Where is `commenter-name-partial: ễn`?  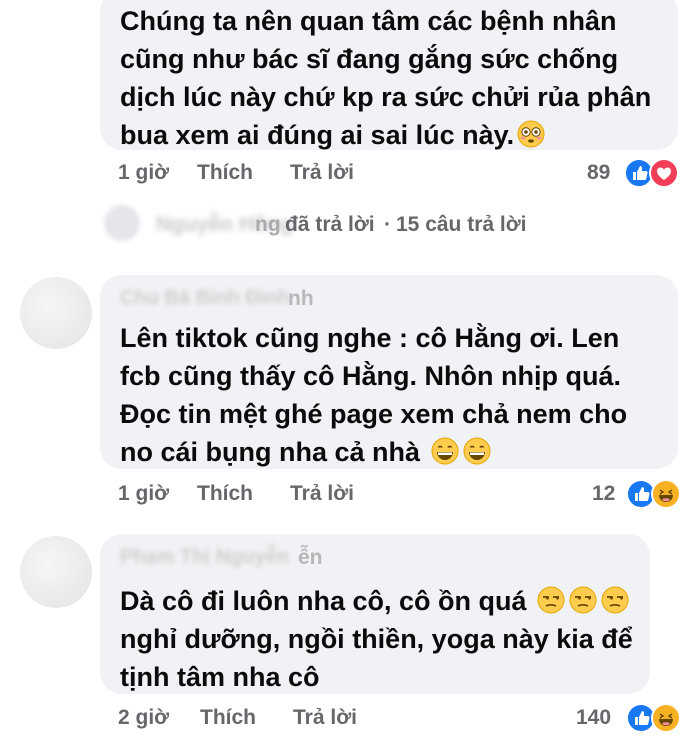 commenter-name-partial: ễn is located at coordinates (310, 557).